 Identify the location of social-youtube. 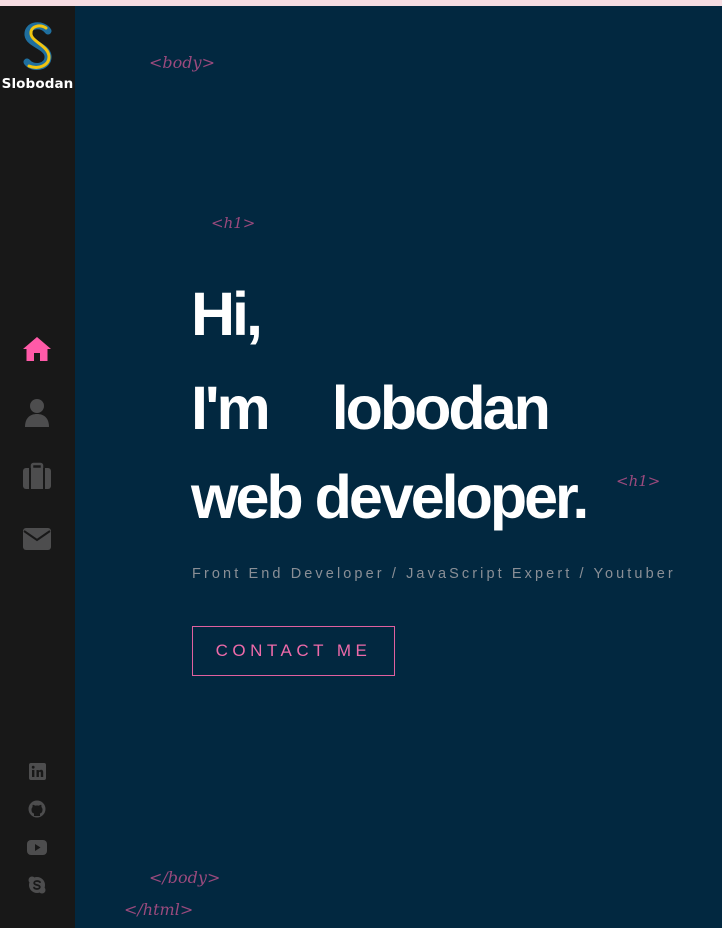
(37, 847).